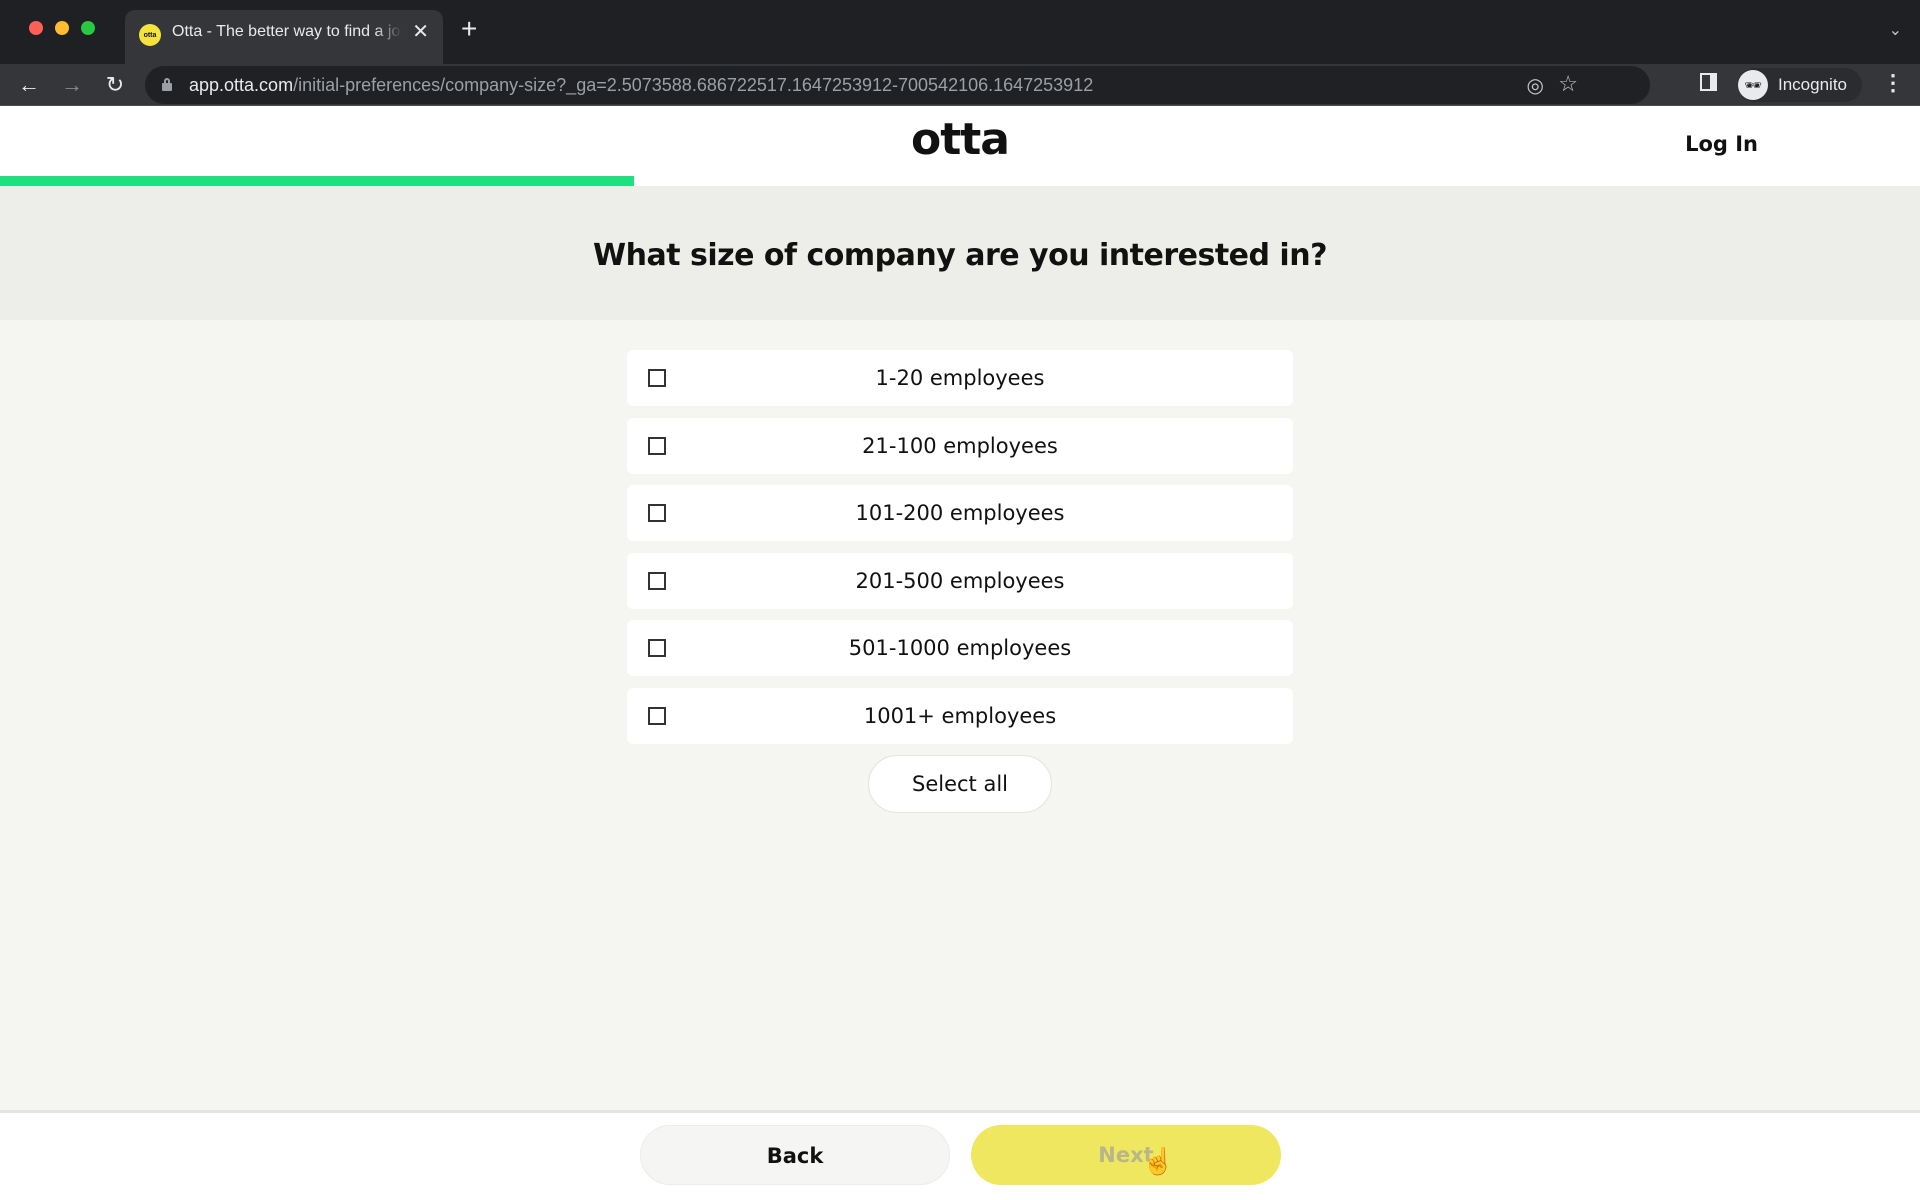 This screenshot has height=1200, width=1920. I want to click on side-panel-icon, so click(1708, 82).